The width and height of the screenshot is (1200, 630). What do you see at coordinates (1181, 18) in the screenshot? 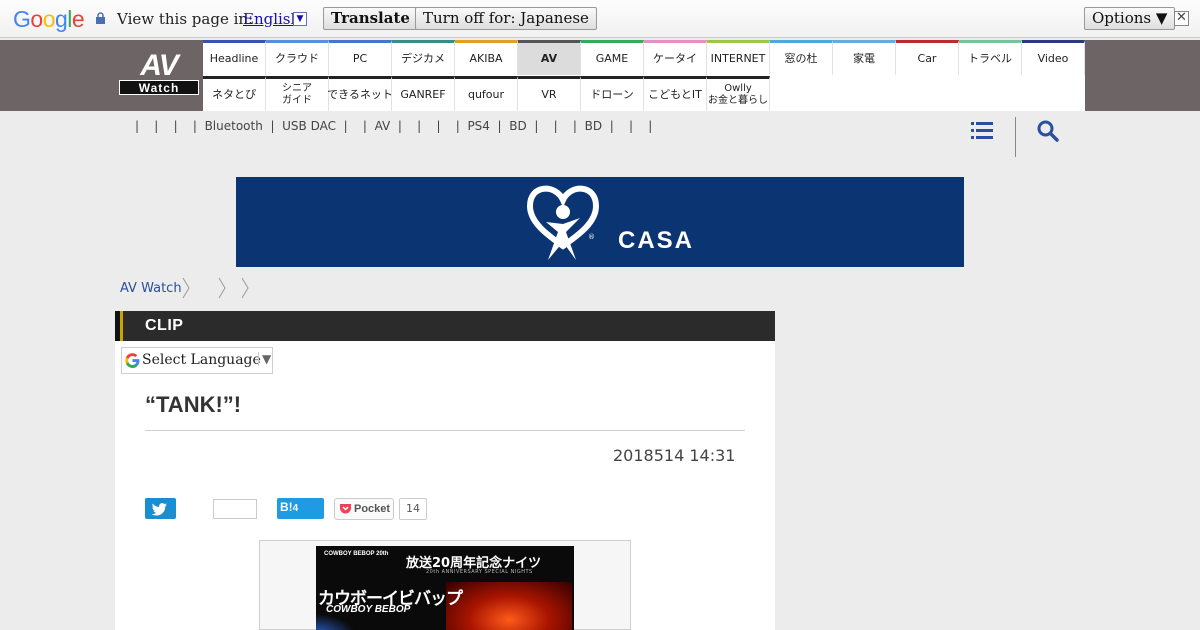
I see `close-icon: ✕` at bounding box center [1181, 18].